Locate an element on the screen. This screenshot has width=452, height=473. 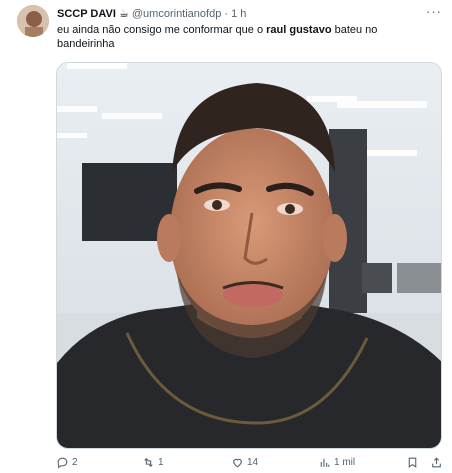
avatar-image is located at coordinates (33, 21).